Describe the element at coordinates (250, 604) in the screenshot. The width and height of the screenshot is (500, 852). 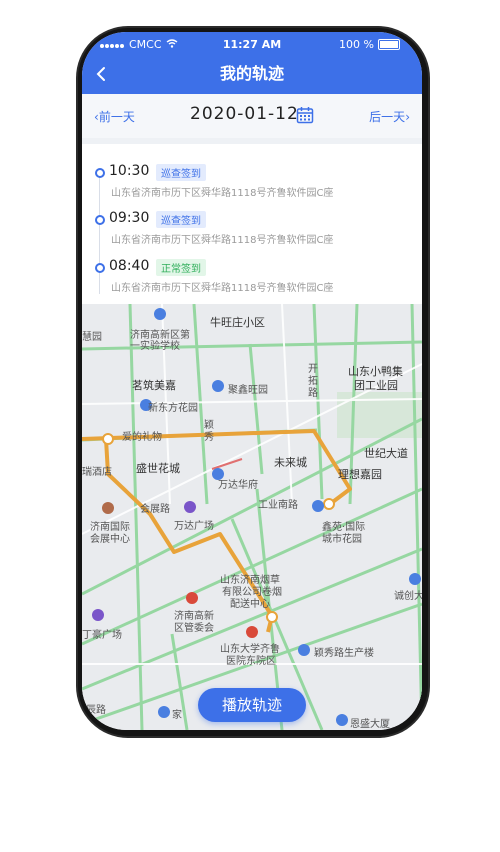
I see `map-label: 配送中心` at that location.